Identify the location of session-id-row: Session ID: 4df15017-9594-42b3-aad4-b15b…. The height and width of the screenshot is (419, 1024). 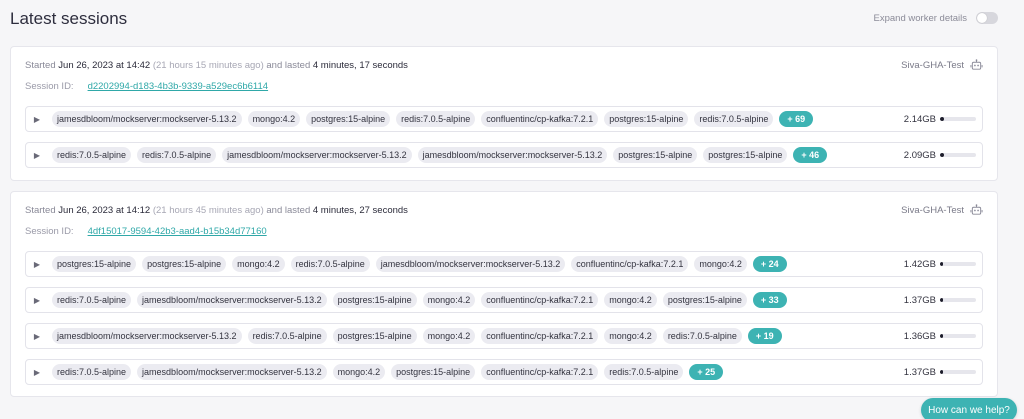
(146, 231).